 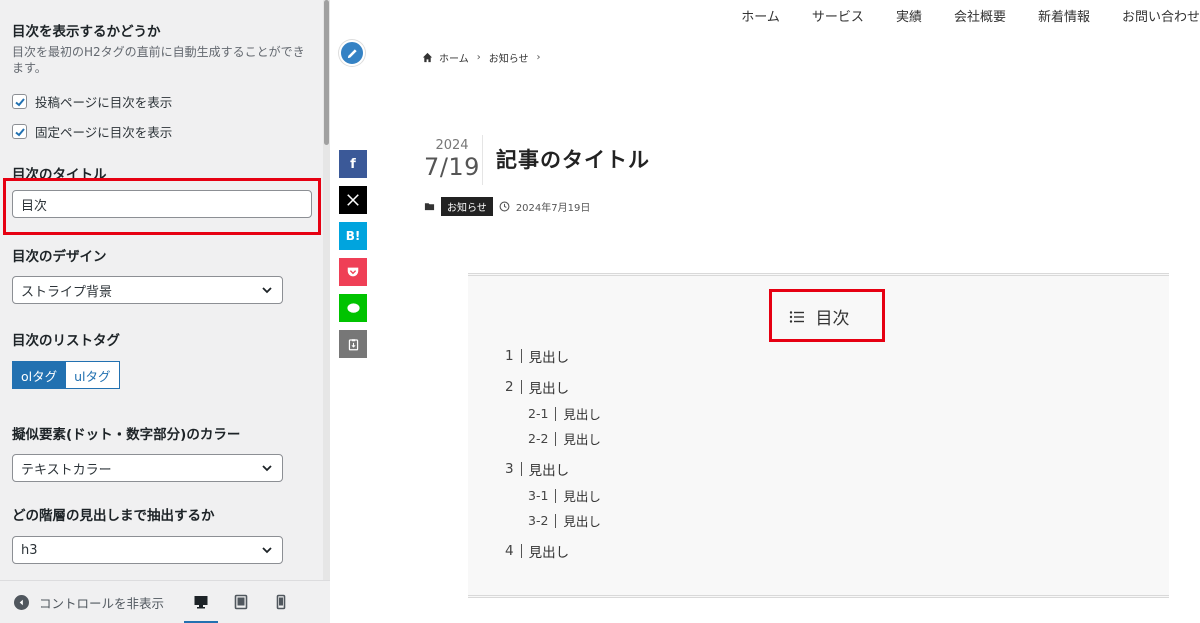 I want to click on folder-icon, so click(x=429, y=207).